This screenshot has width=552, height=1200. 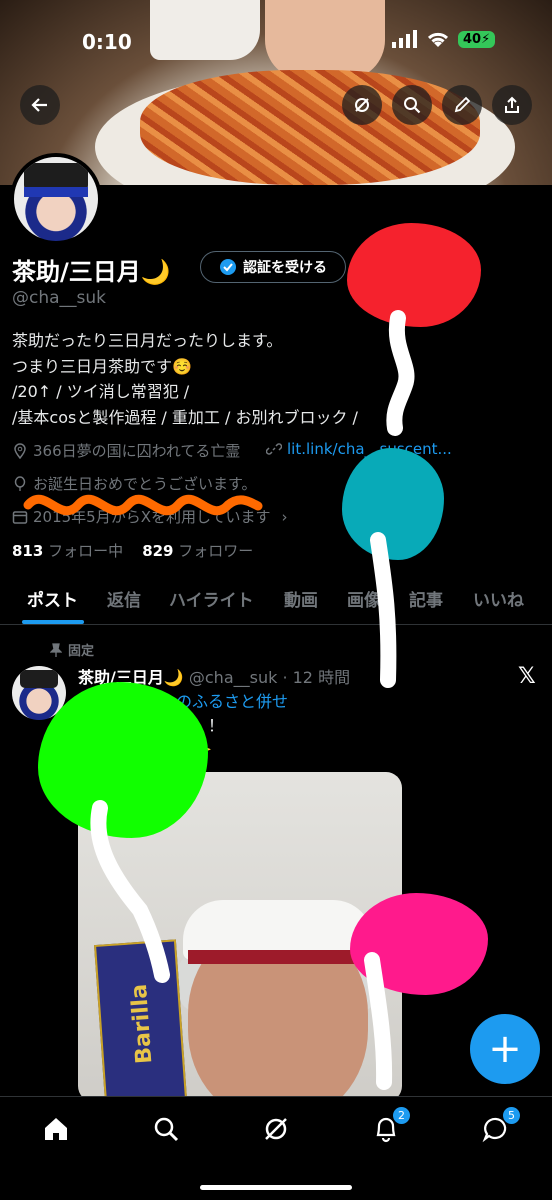 What do you see at coordinates (276, 1187) in the screenshot?
I see `home-indicator` at bounding box center [276, 1187].